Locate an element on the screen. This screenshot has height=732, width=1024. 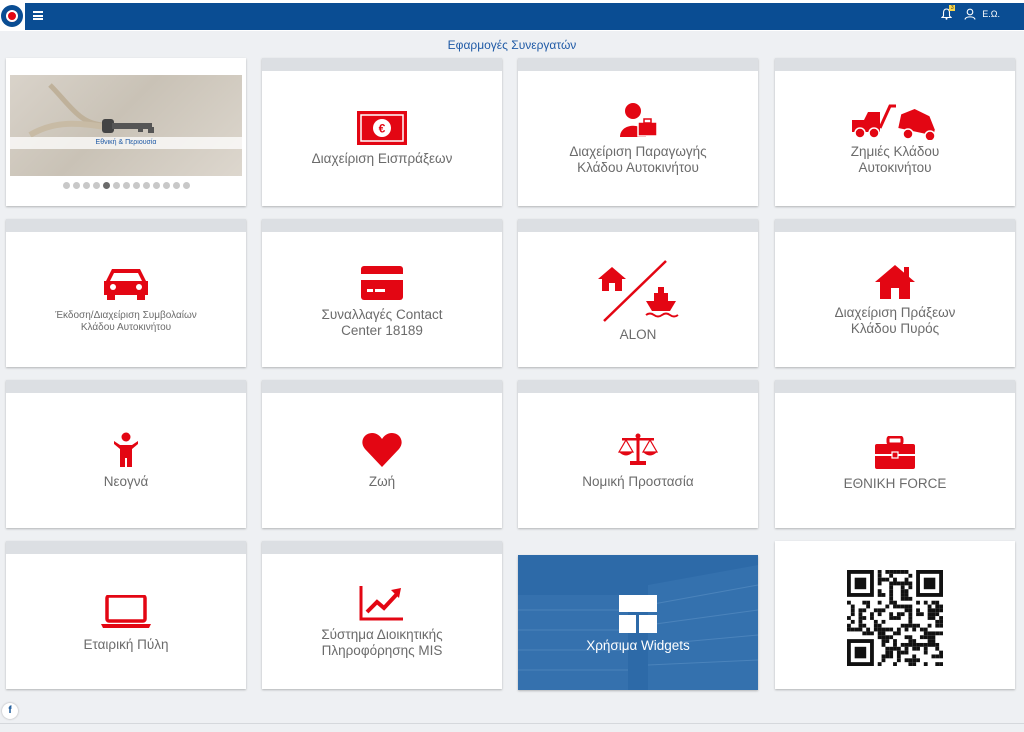
carousel-caption: Εθνική & Περιουσία is located at coordinates (126, 143).